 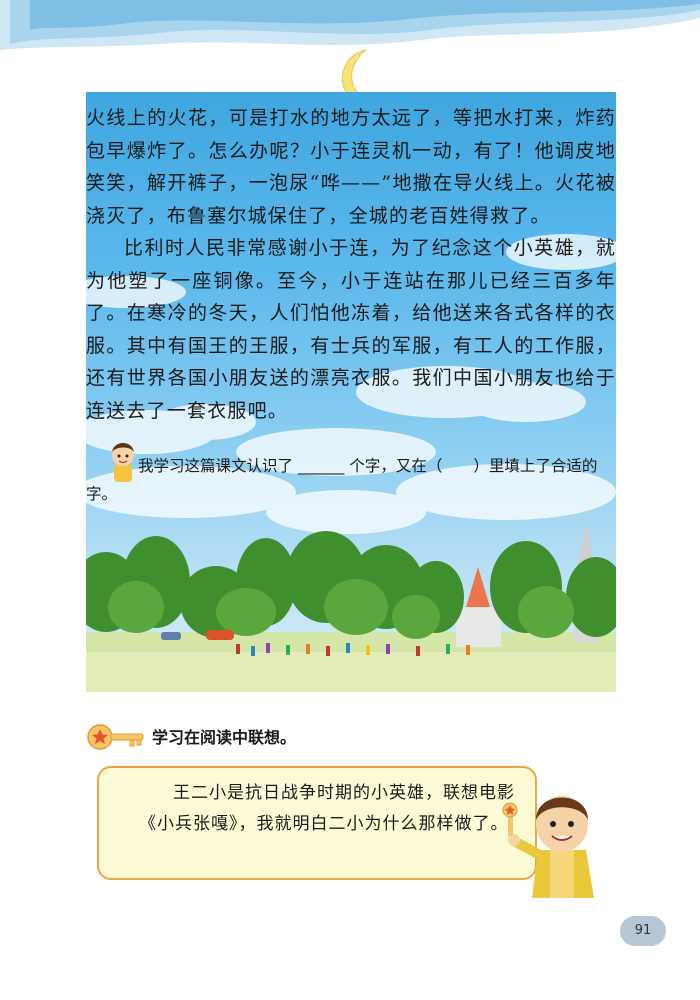 I want to click on page-number: 91, so click(x=643, y=931).